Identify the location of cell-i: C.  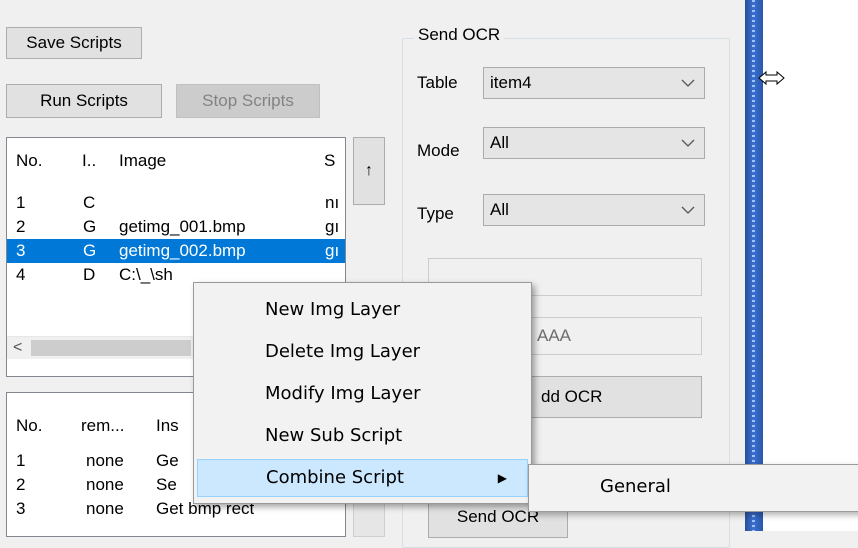
(89, 202).